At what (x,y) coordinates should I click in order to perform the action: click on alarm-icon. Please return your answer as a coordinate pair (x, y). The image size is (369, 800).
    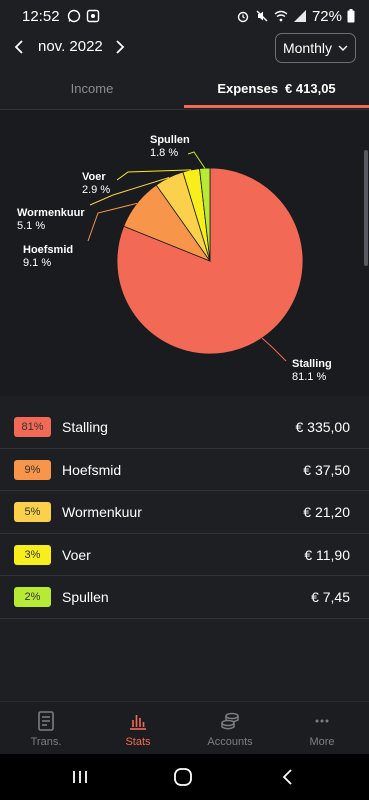
    Looking at the image, I should click on (243, 17).